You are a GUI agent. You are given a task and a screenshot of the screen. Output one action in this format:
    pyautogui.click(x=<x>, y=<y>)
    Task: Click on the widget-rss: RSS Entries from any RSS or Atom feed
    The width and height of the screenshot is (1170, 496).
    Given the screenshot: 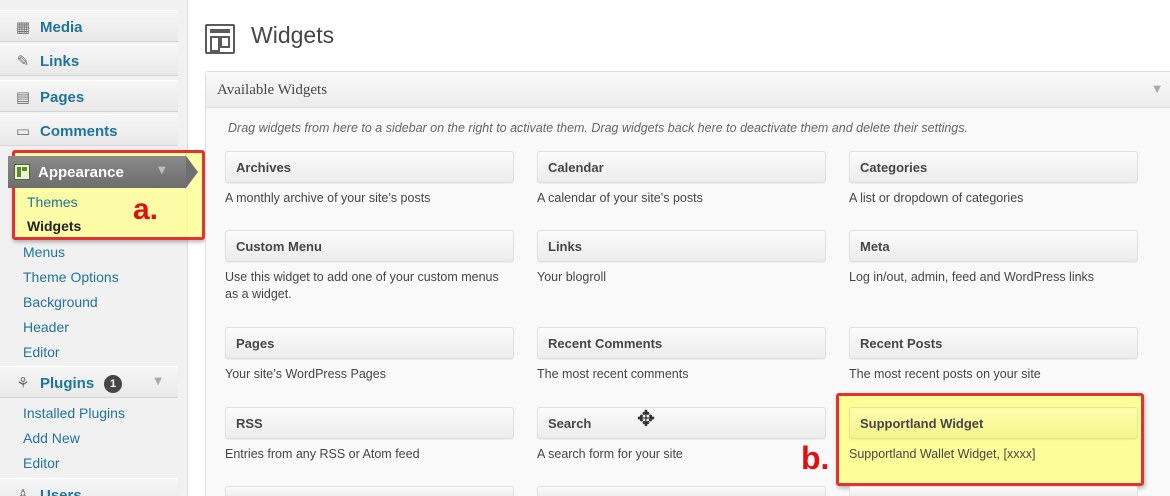 What is the action you would take?
    pyautogui.click(x=369, y=435)
    